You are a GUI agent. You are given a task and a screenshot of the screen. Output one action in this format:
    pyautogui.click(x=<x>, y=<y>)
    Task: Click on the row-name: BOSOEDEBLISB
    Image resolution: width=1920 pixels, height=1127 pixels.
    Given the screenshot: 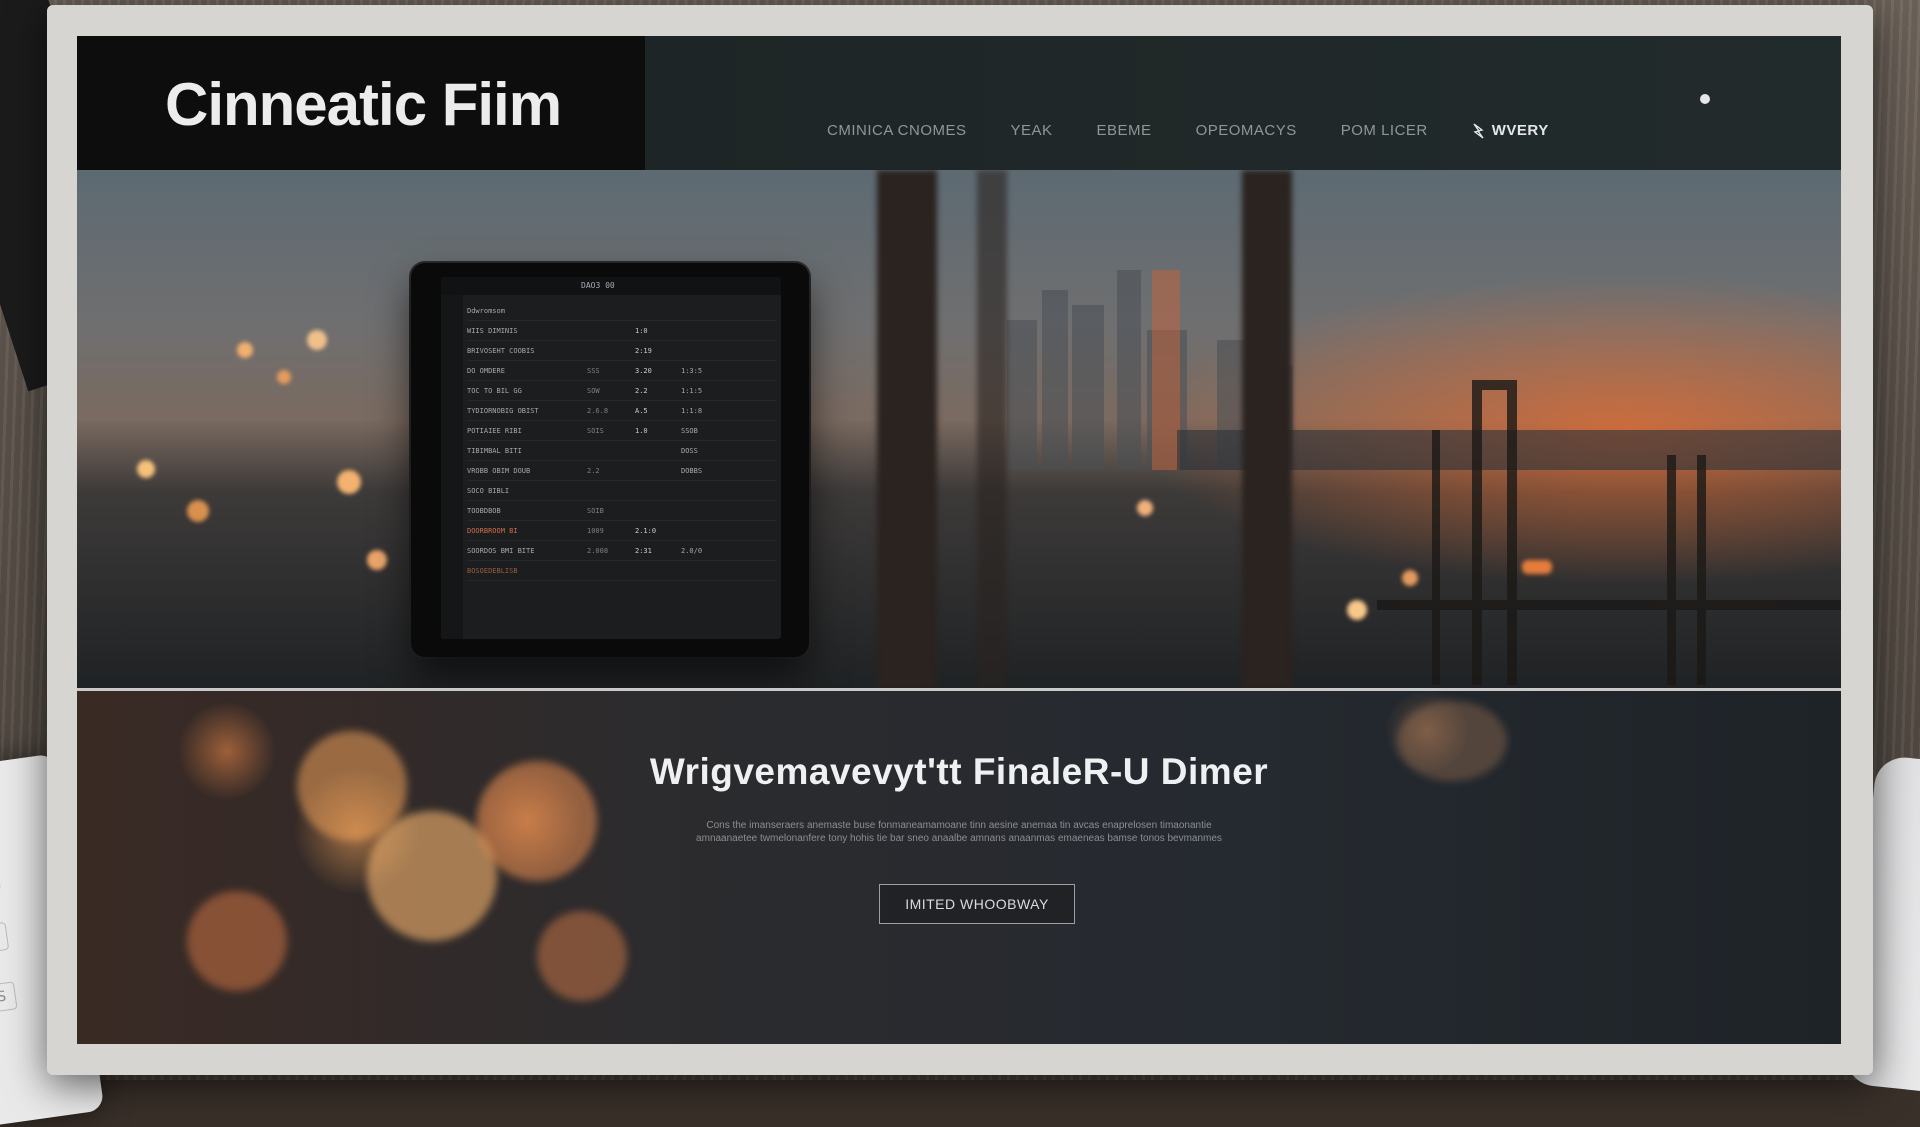 What is the action you would take?
    pyautogui.click(x=492, y=570)
    